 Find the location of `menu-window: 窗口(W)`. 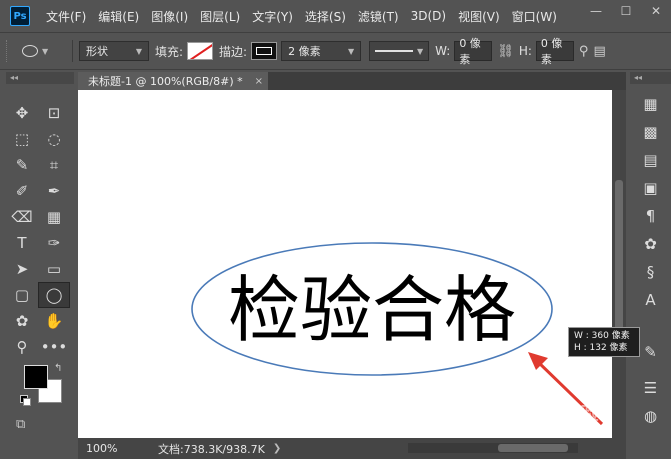

menu-window: 窗口(W) is located at coordinates (534, 16).